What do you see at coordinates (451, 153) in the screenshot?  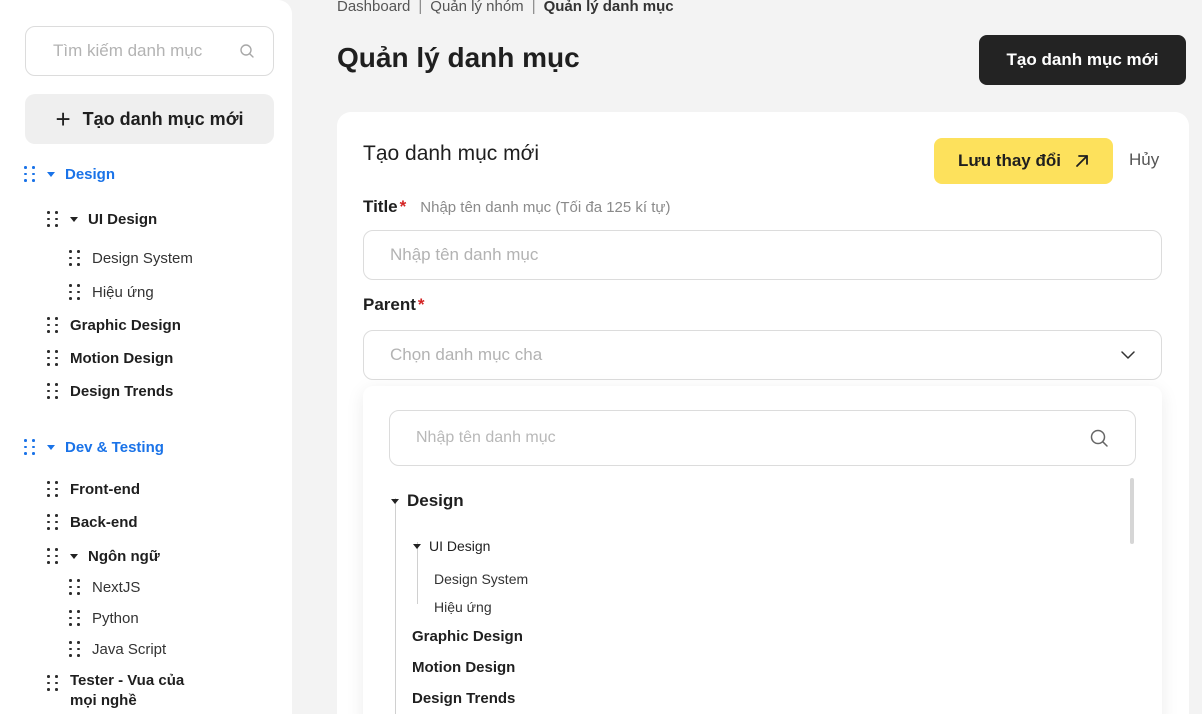 I see `card-title: Tạo danh mục mới` at bounding box center [451, 153].